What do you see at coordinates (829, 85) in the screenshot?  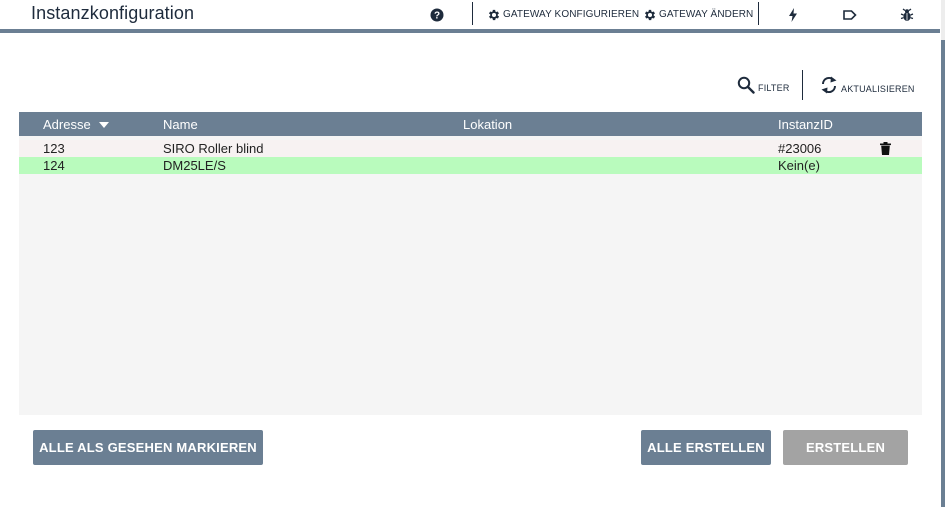 I see `refresh-icon` at bounding box center [829, 85].